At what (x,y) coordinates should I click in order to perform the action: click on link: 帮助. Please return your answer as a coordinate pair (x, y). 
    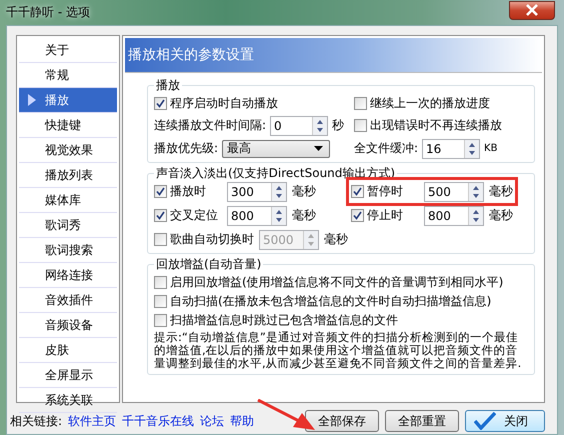
    Looking at the image, I should click on (242, 421).